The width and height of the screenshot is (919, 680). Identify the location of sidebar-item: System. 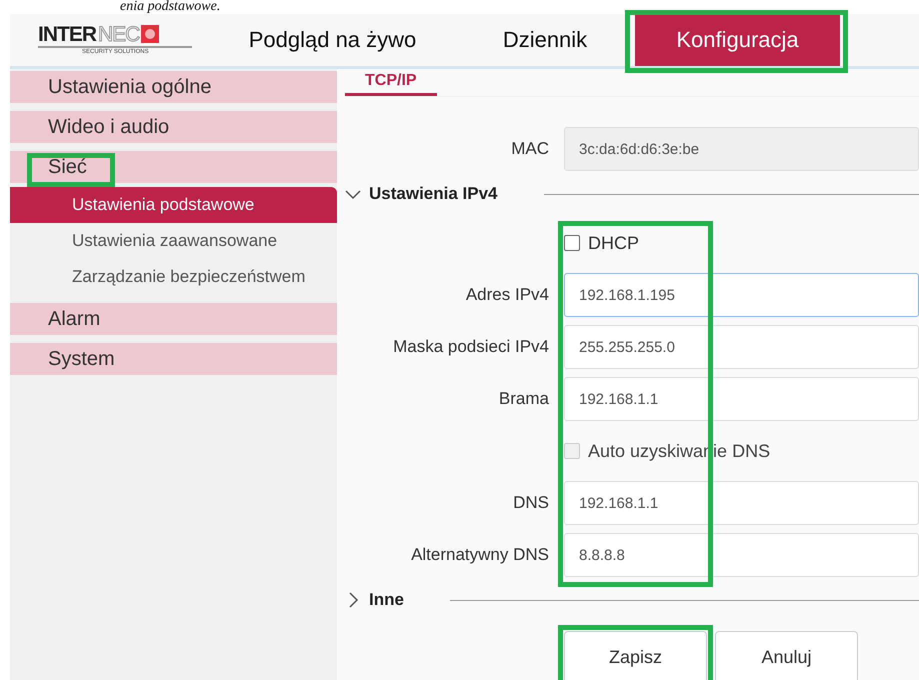
(173, 359).